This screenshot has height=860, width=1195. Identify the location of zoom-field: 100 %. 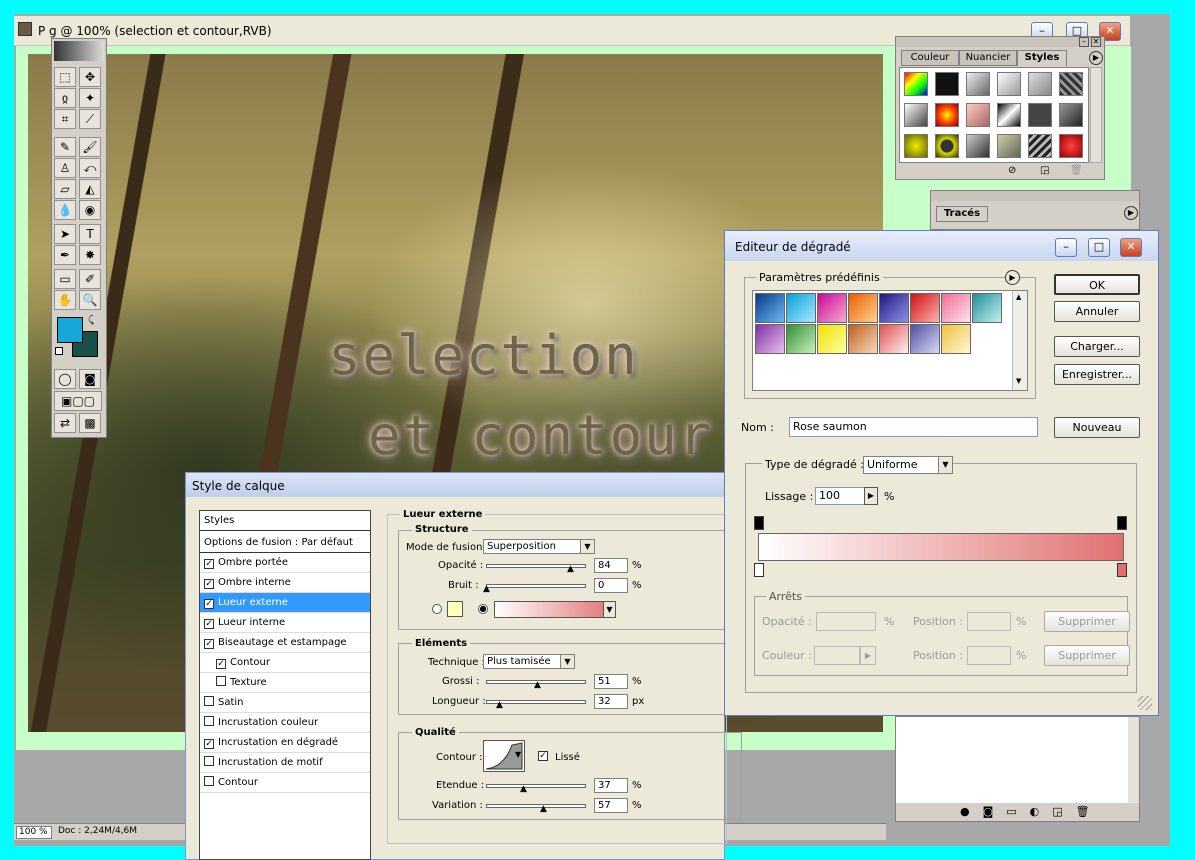
(34, 832).